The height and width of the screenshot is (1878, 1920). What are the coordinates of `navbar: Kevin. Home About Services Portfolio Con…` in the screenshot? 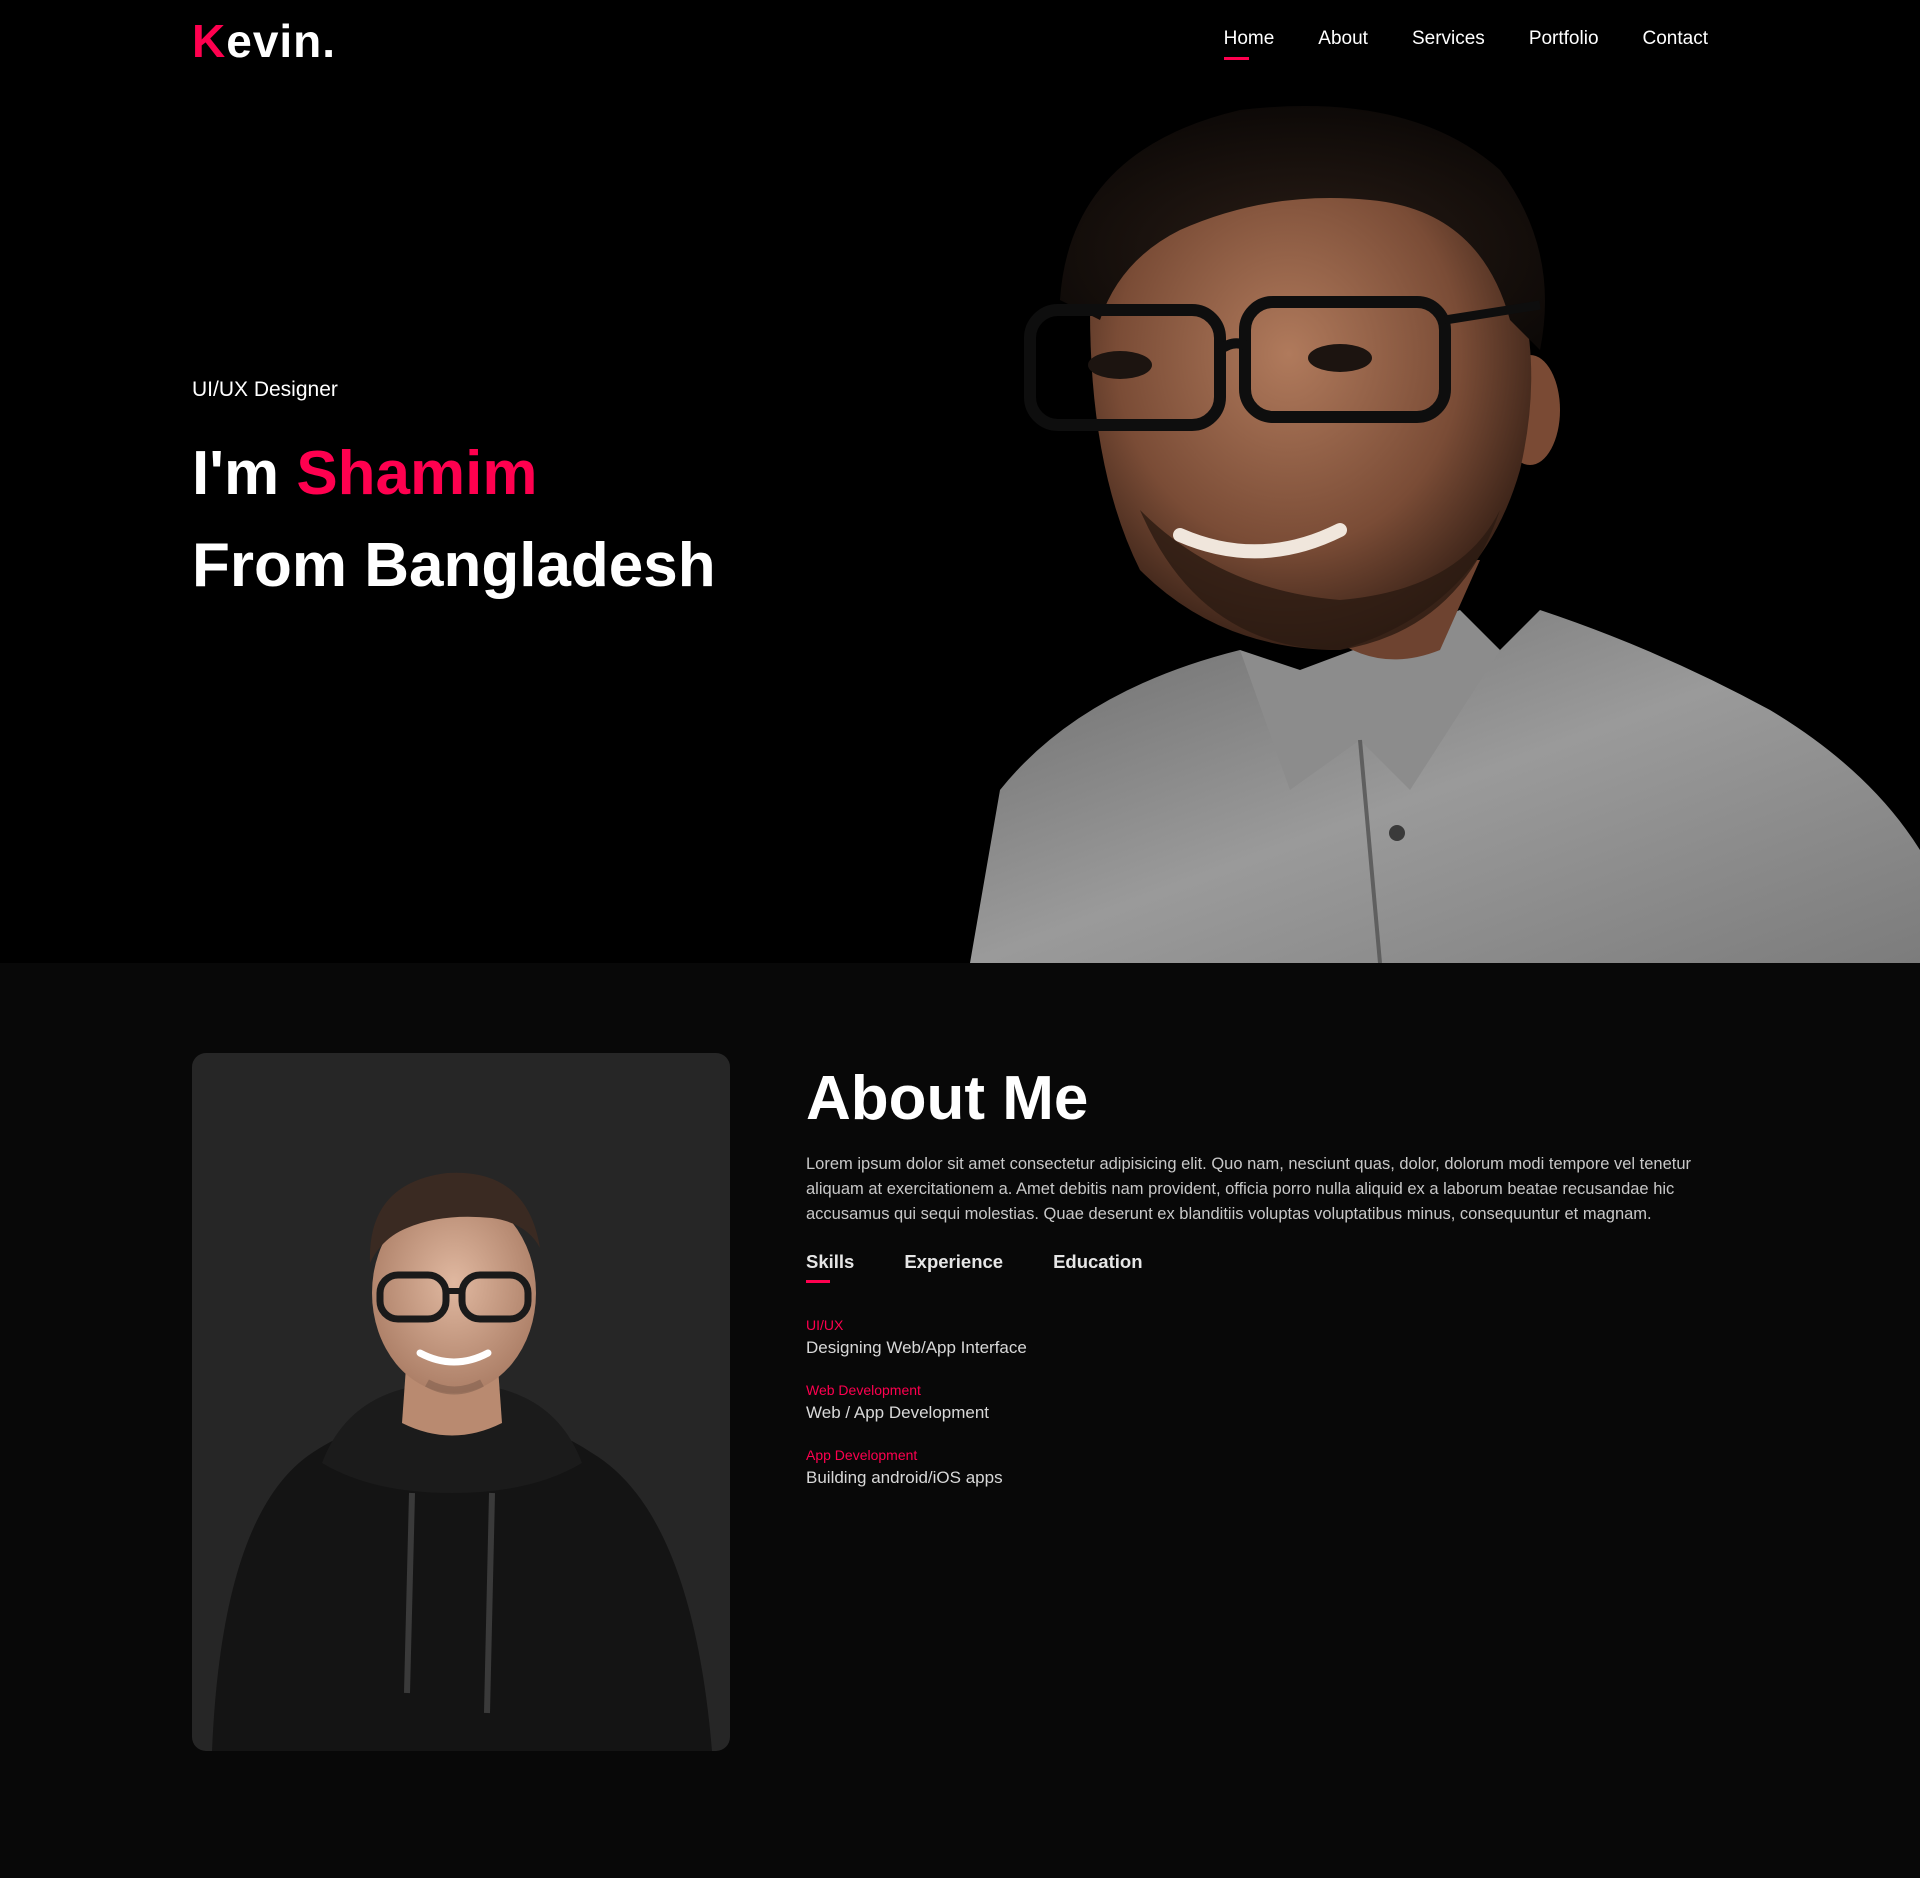 It's located at (960, 40).